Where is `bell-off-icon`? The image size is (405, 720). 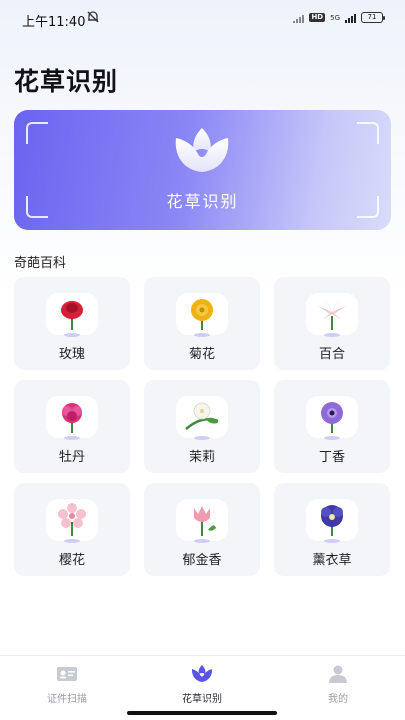
bell-off-icon is located at coordinates (93, 17).